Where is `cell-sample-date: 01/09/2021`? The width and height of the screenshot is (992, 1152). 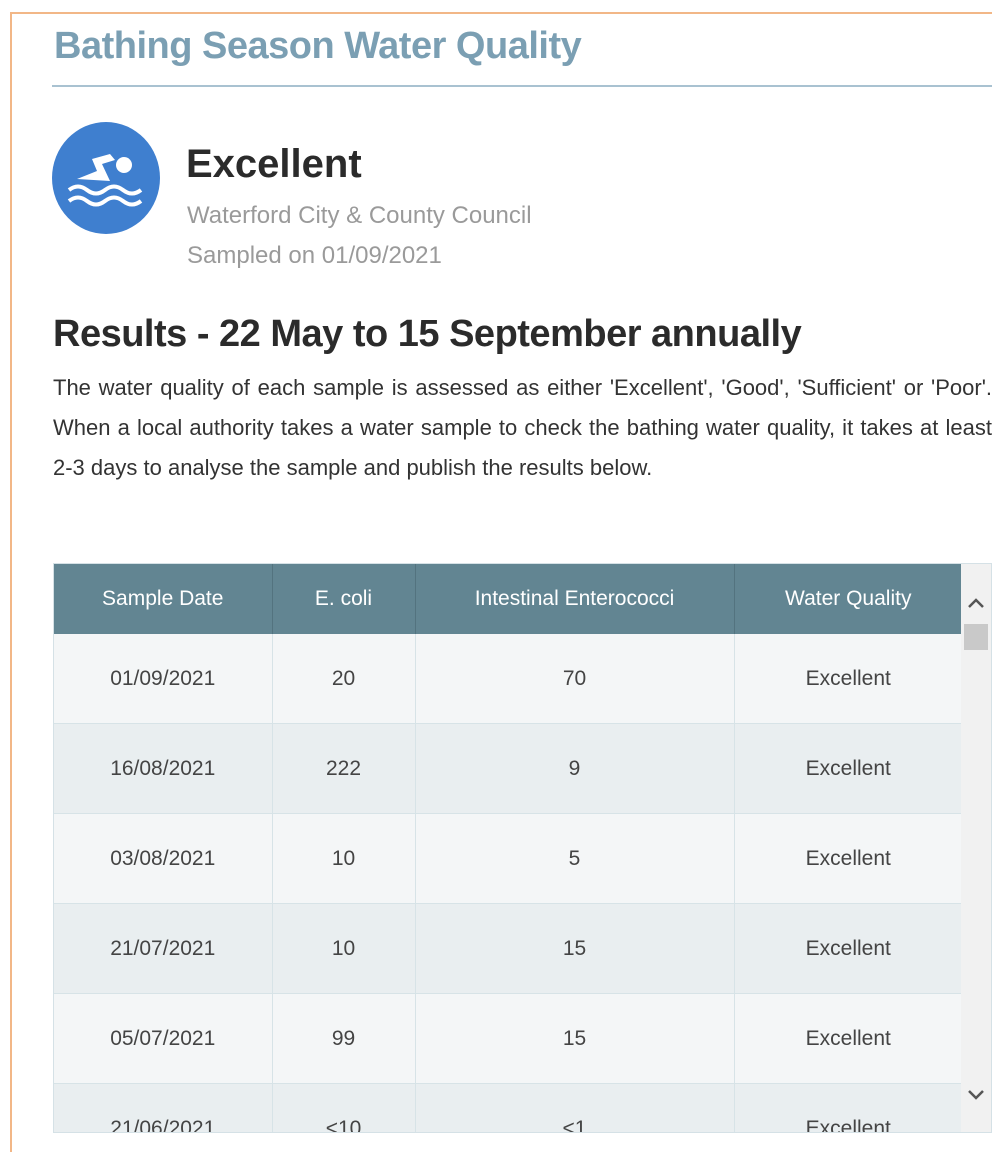
cell-sample-date: 01/09/2021 is located at coordinates (163, 679).